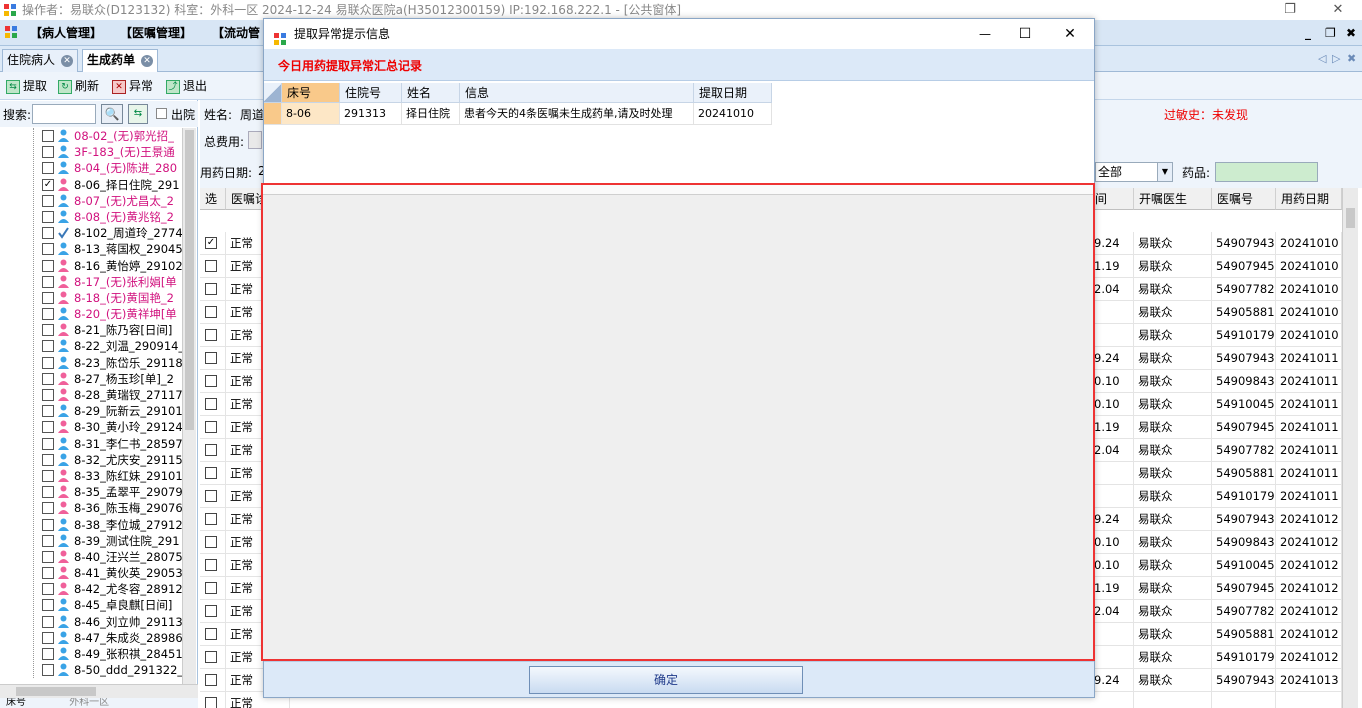 Image resolution: width=1362 pixels, height=708 pixels. I want to click on menu-order-management: 【医嘱管理】, so click(156, 33).